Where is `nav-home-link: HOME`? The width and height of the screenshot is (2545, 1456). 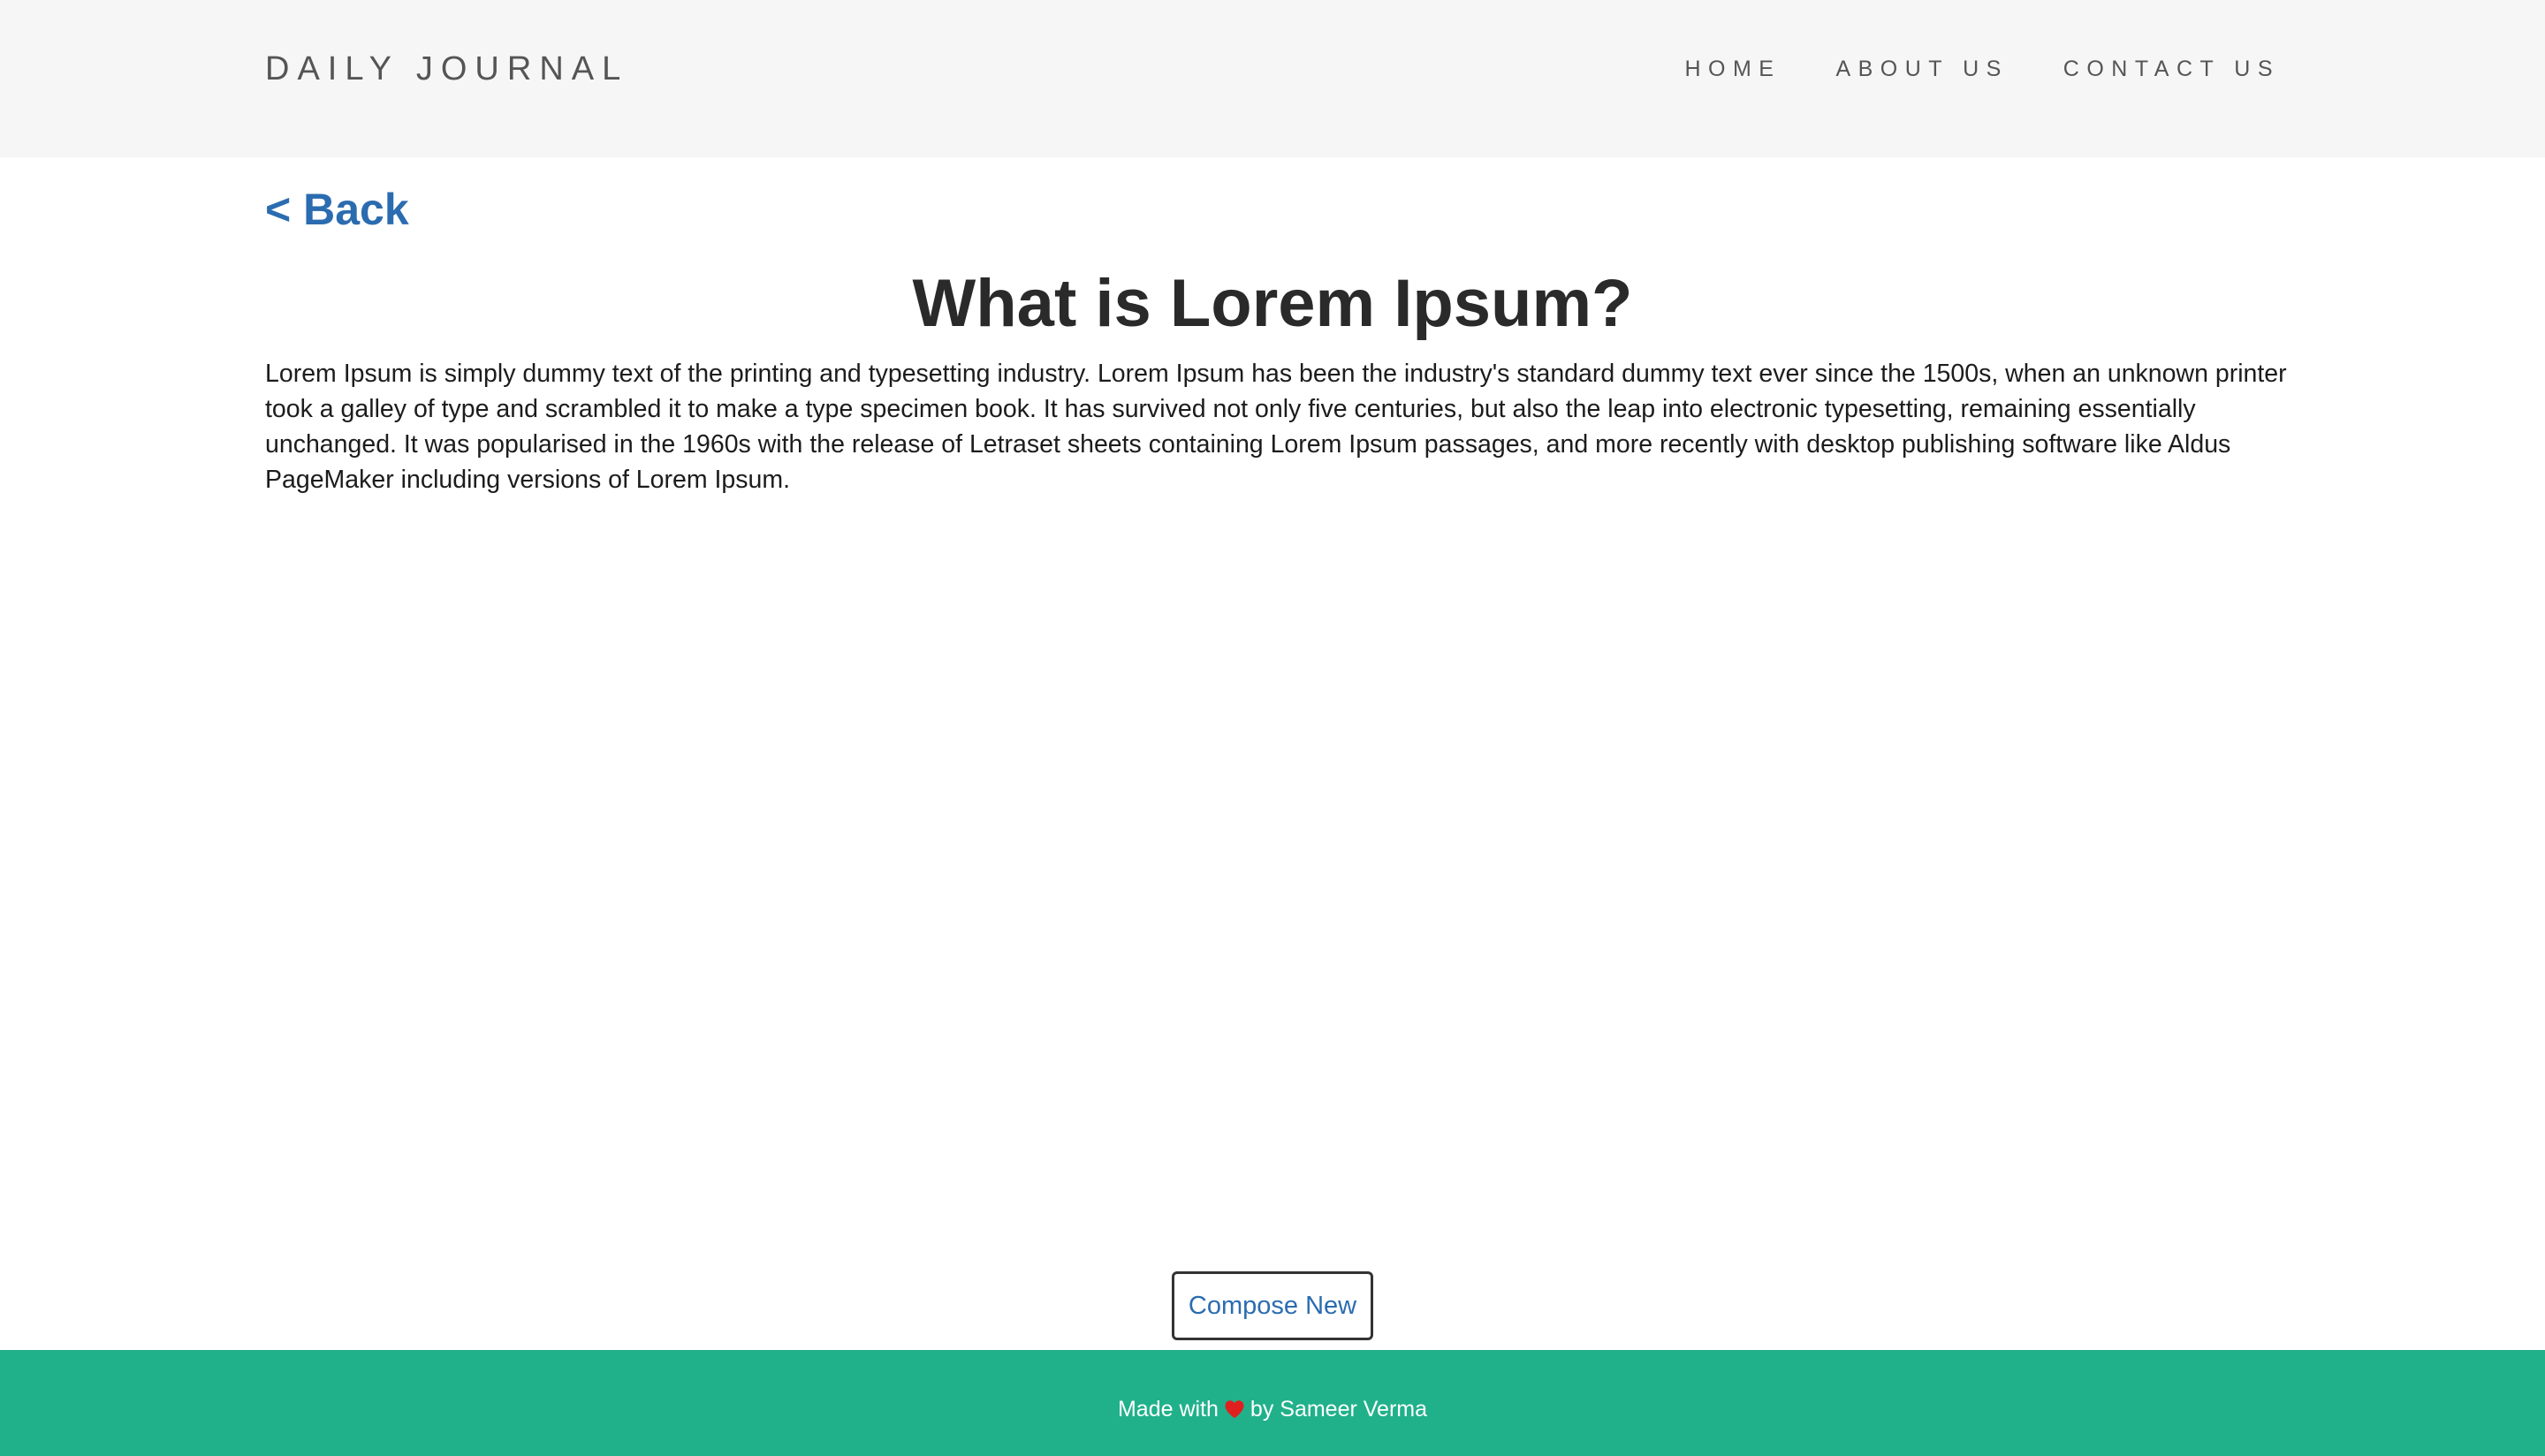
nav-home-link: HOME is located at coordinates (1732, 69).